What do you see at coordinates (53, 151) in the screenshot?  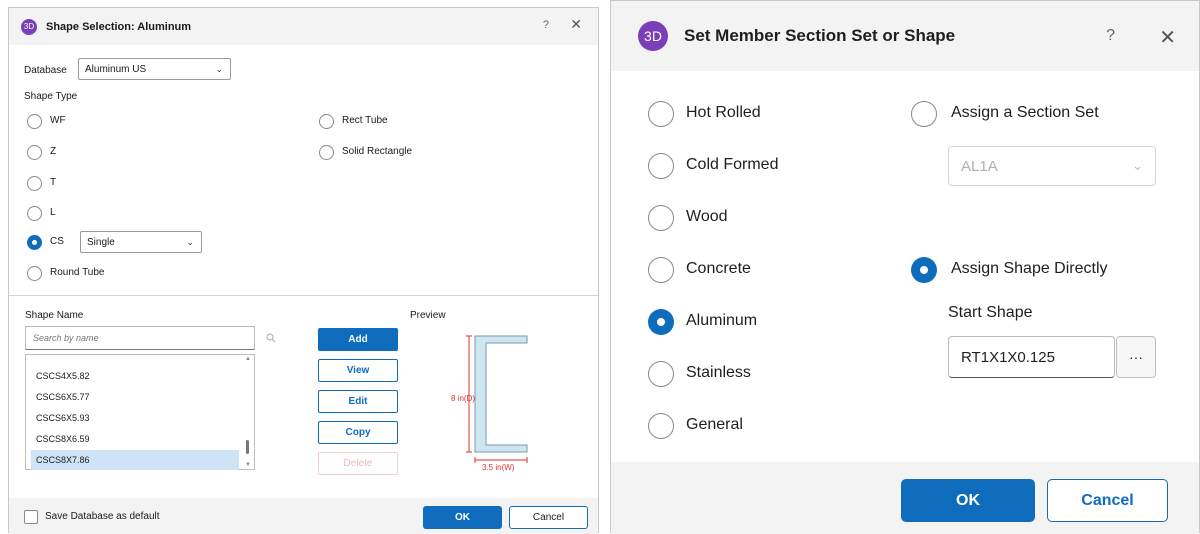 I see `radio-z-label: Z` at bounding box center [53, 151].